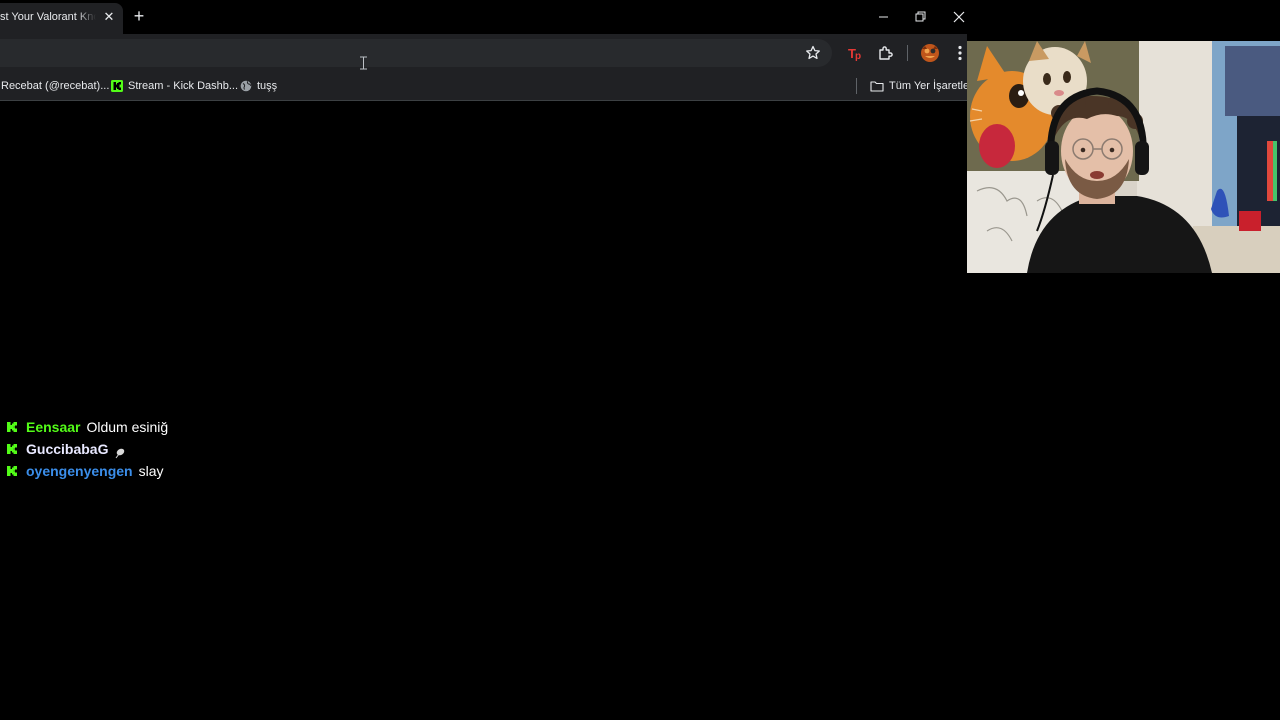 Image resolution: width=1280 pixels, height=720 pixels. I want to click on chat-message: GuccibabaG, so click(206, 449).